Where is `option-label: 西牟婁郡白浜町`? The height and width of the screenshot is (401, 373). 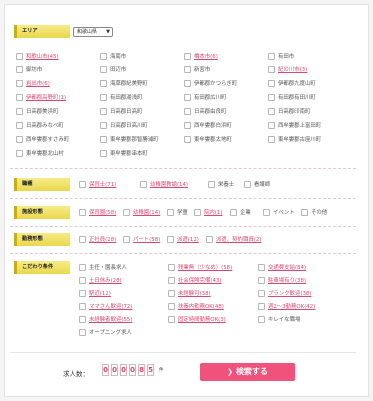 option-label: 西牟婁郡白浜町 is located at coordinates (213, 125).